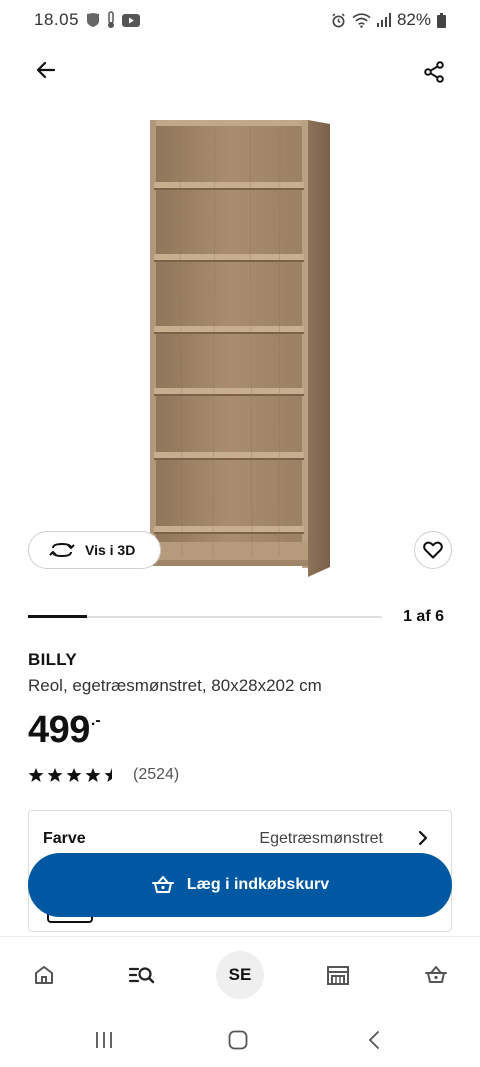 This screenshot has width=480, height=1067. I want to click on search-list-icon, so click(141, 975).